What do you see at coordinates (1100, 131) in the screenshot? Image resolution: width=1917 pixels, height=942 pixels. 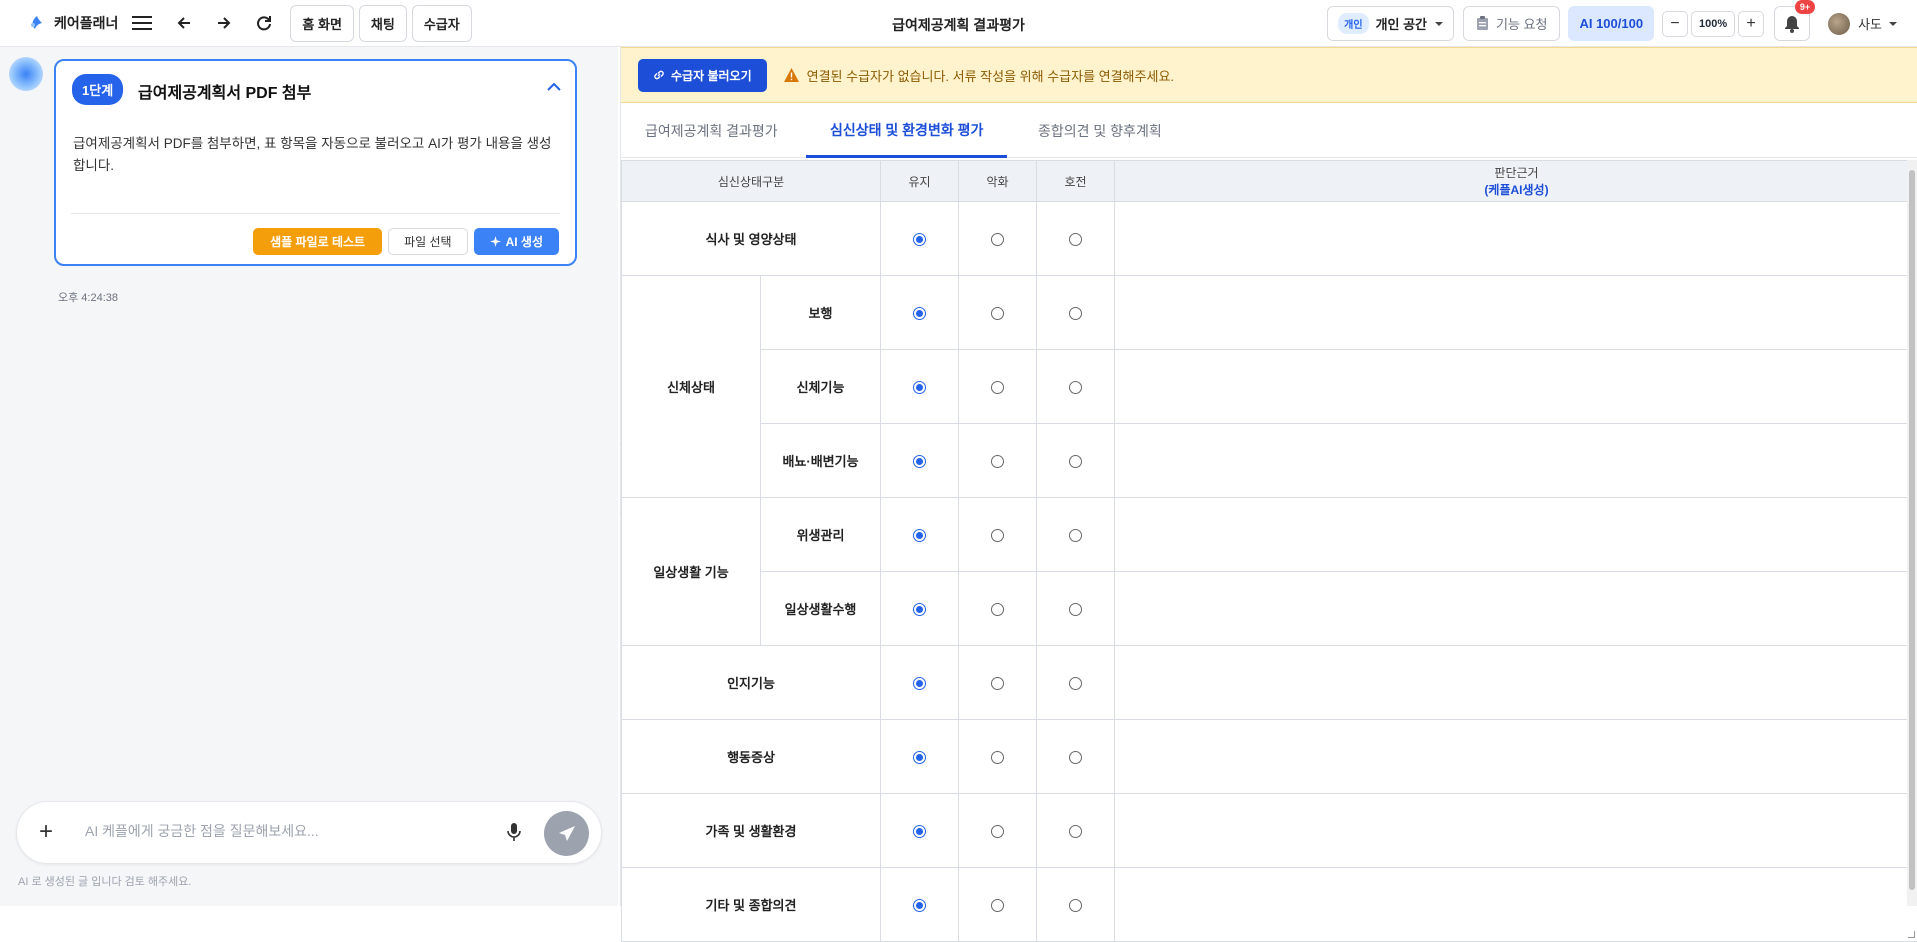 I see `tab-overall-opinion: 종합의견 및 향후계획` at bounding box center [1100, 131].